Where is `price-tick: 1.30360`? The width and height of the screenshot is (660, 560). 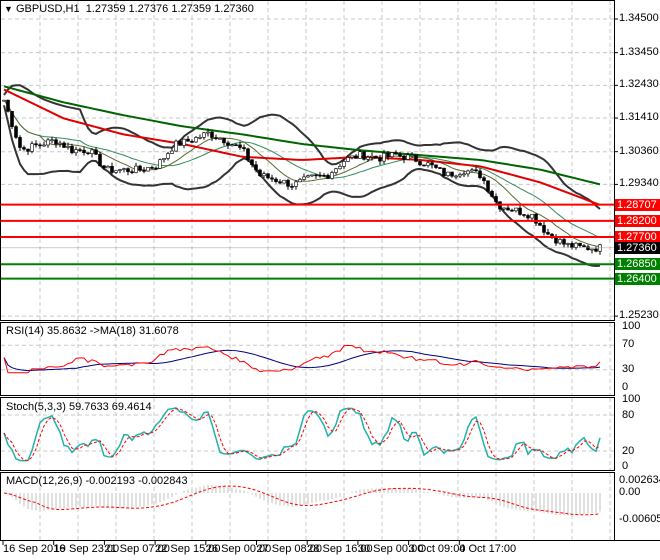 price-tick: 1.30360 is located at coordinates (639, 150).